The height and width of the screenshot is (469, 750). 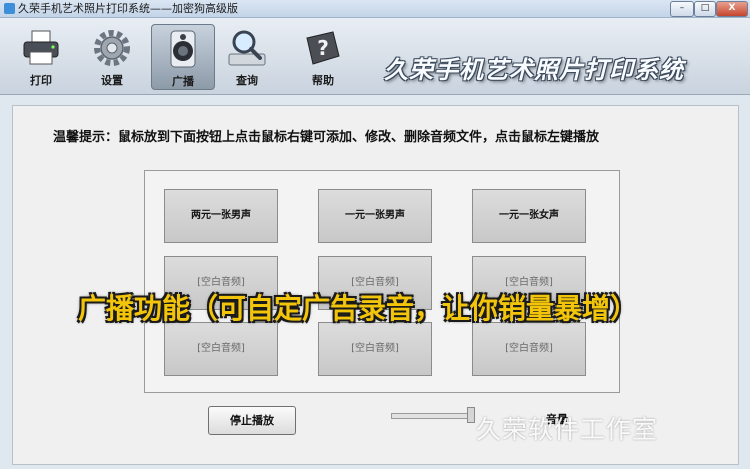 I want to click on gear-icon, so click(x=112, y=48).